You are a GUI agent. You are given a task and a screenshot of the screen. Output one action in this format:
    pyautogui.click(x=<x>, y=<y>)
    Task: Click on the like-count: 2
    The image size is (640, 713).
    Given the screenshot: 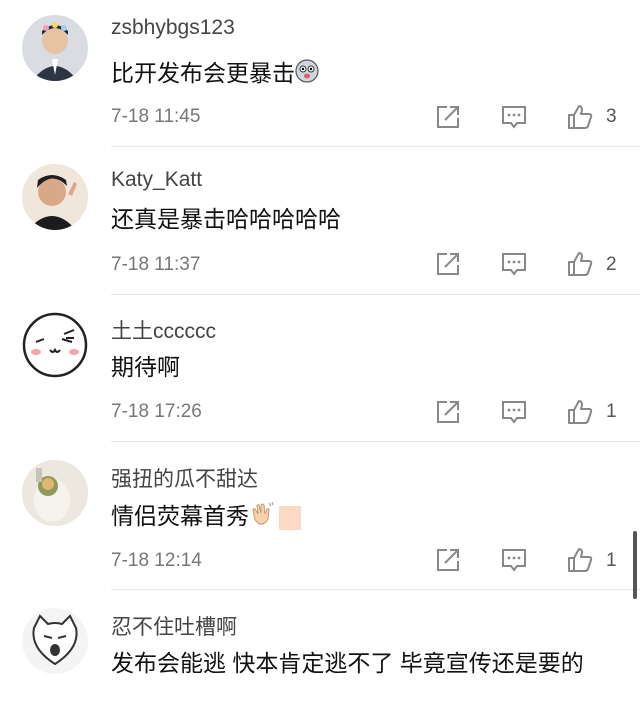 What is the action you would take?
    pyautogui.click(x=611, y=264)
    